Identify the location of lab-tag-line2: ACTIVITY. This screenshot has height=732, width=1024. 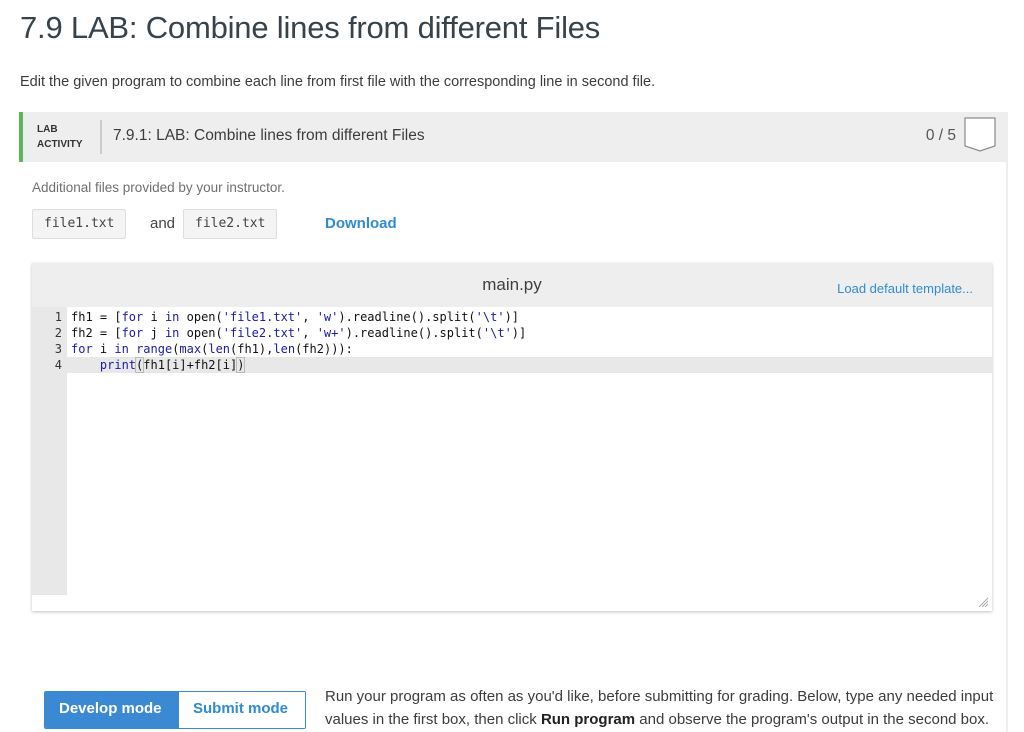
(60, 144).